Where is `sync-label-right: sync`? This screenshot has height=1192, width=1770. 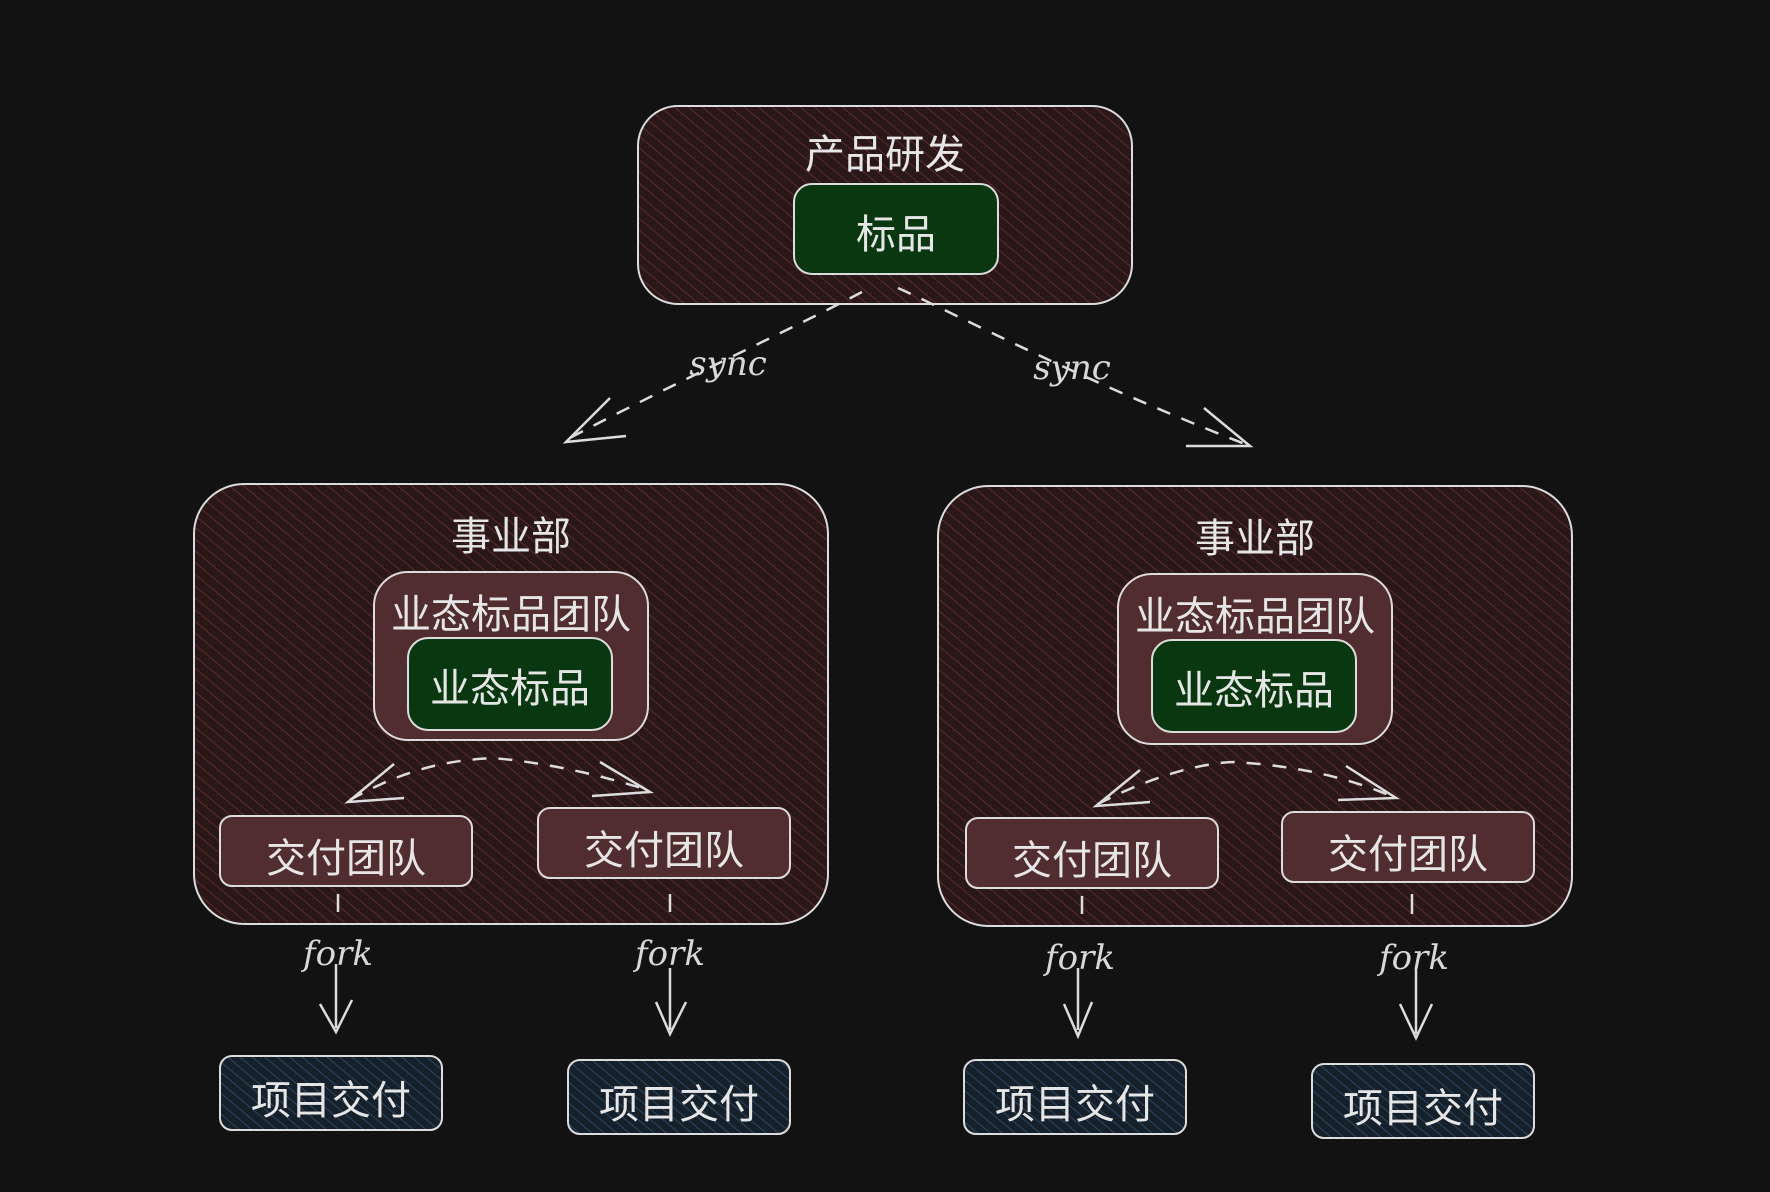 sync-label-right: sync is located at coordinates (1072, 368).